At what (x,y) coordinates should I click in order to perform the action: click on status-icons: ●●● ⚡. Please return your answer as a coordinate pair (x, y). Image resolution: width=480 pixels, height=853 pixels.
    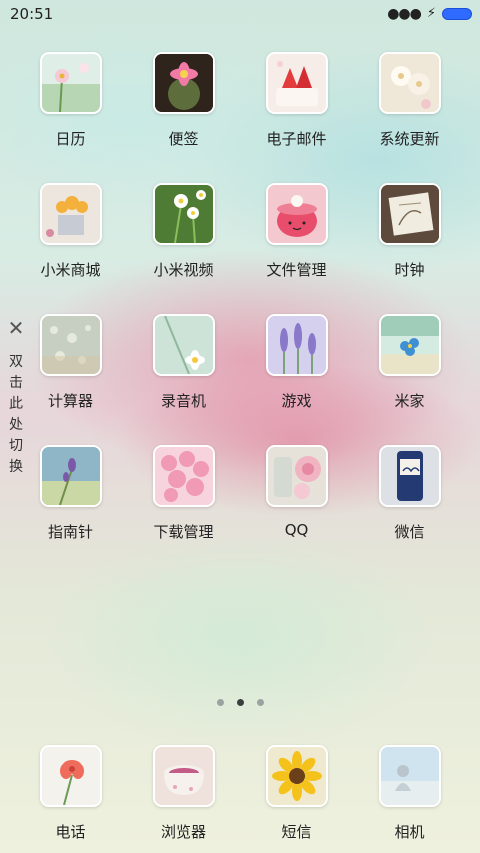
    Looking at the image, I should click on (429, 14).